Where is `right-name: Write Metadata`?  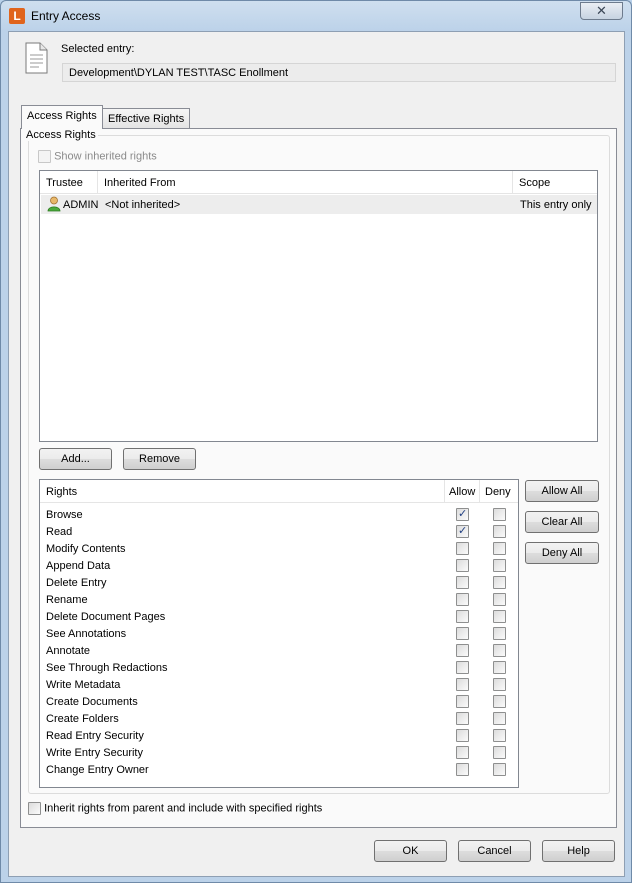
right-name: Write Metadata is located at coordinates (83, 685).